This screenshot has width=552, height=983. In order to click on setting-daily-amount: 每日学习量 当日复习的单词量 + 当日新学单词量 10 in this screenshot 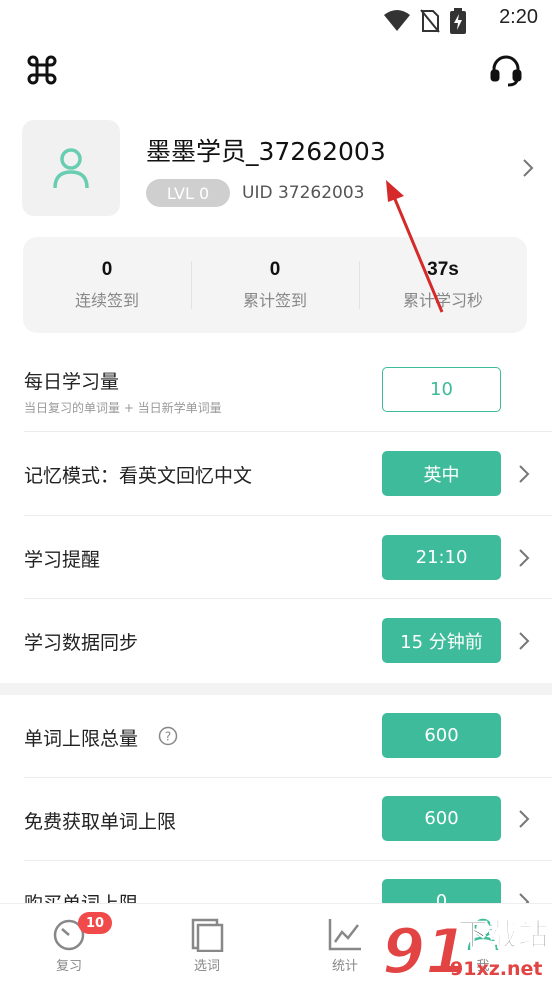, I will do `click(276, 391)`.